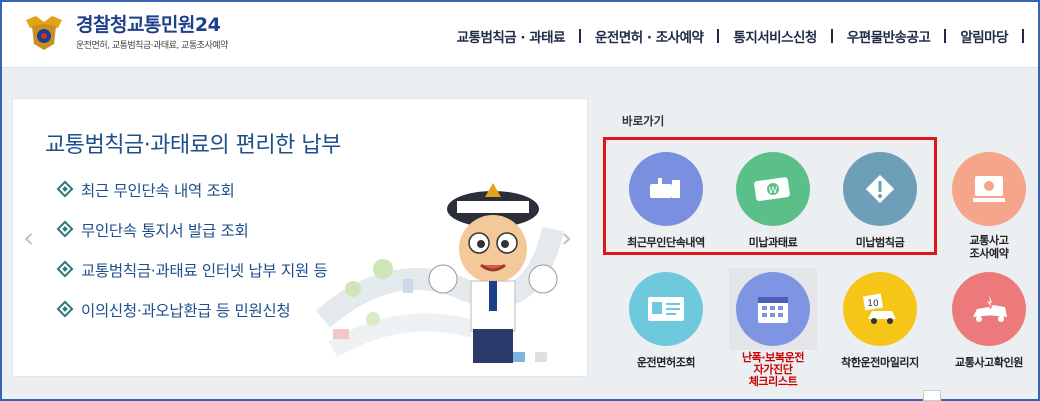  I want to click on quick-link-label: 교통사고확인원, so click(989, 362).